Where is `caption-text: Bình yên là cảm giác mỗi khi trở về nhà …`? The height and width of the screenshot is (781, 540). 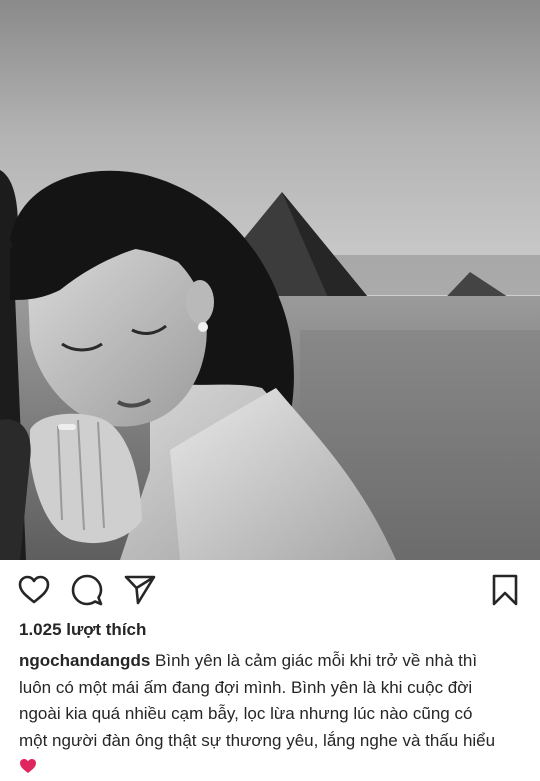 caption-text: Bình yên là cảm giác mỗi khi trở về nhà … is located at coordinates (316, 660).